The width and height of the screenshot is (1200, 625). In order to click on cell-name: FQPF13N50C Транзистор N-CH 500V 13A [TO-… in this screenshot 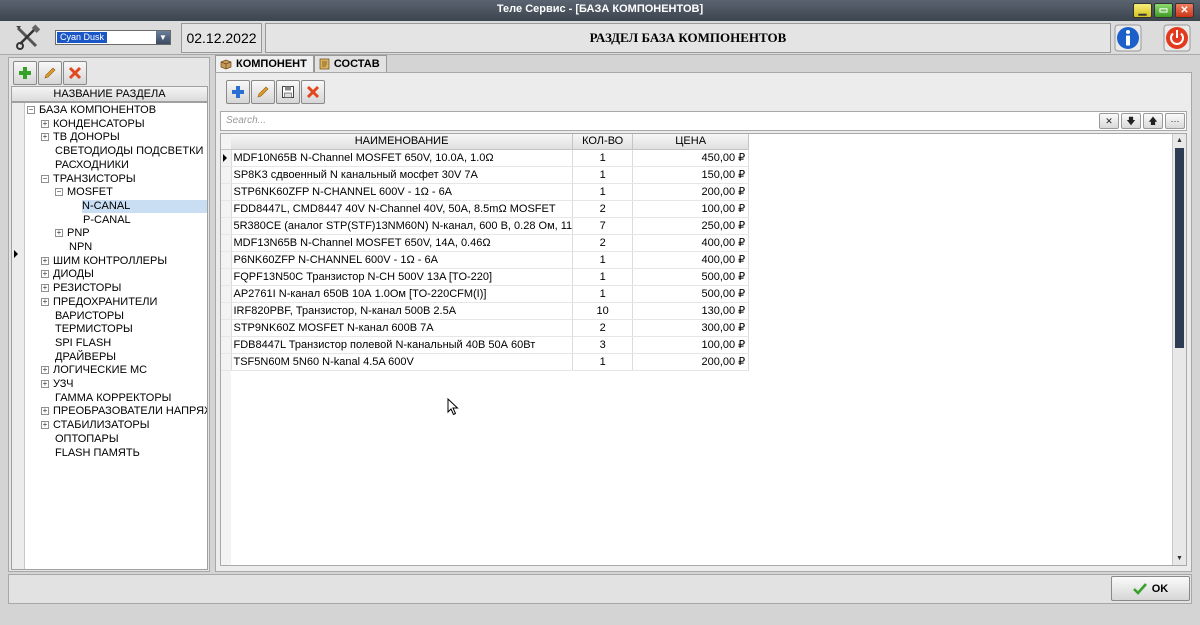, I will do `click(402, 277)`.